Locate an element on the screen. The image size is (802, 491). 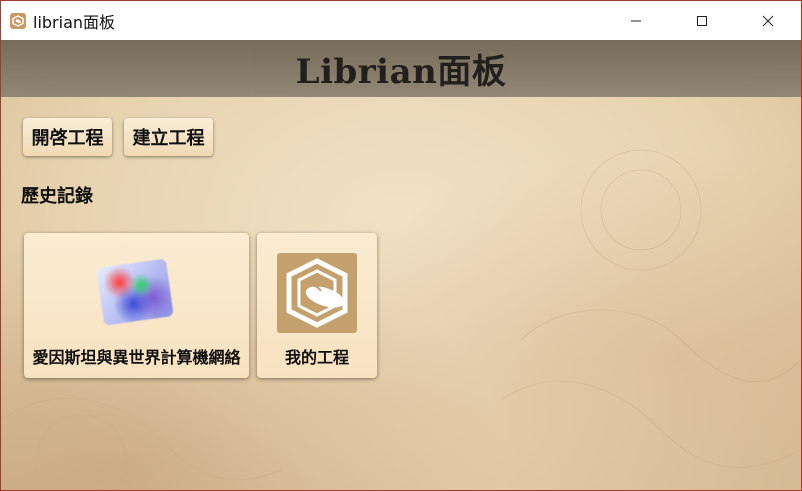
history-card-my-project: 我的工程 is located at coordinates (317, 305).